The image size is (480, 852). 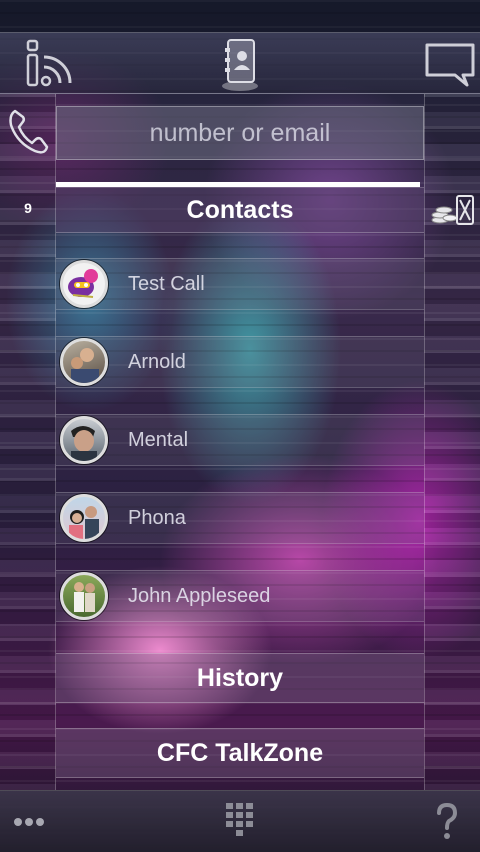 I want to click on more-dots-icon, so click(x=29, y=821).